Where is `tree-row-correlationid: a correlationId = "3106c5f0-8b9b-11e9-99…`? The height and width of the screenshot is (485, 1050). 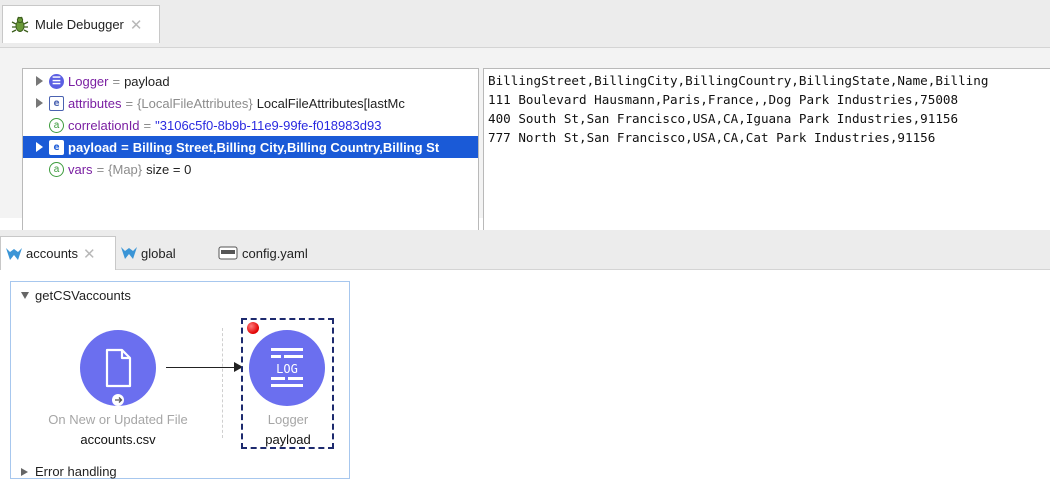 tree-row-correlationid: a correlationId = "3106c5f0-8b9b-11e9-99… is located at coordinates (250, 125).